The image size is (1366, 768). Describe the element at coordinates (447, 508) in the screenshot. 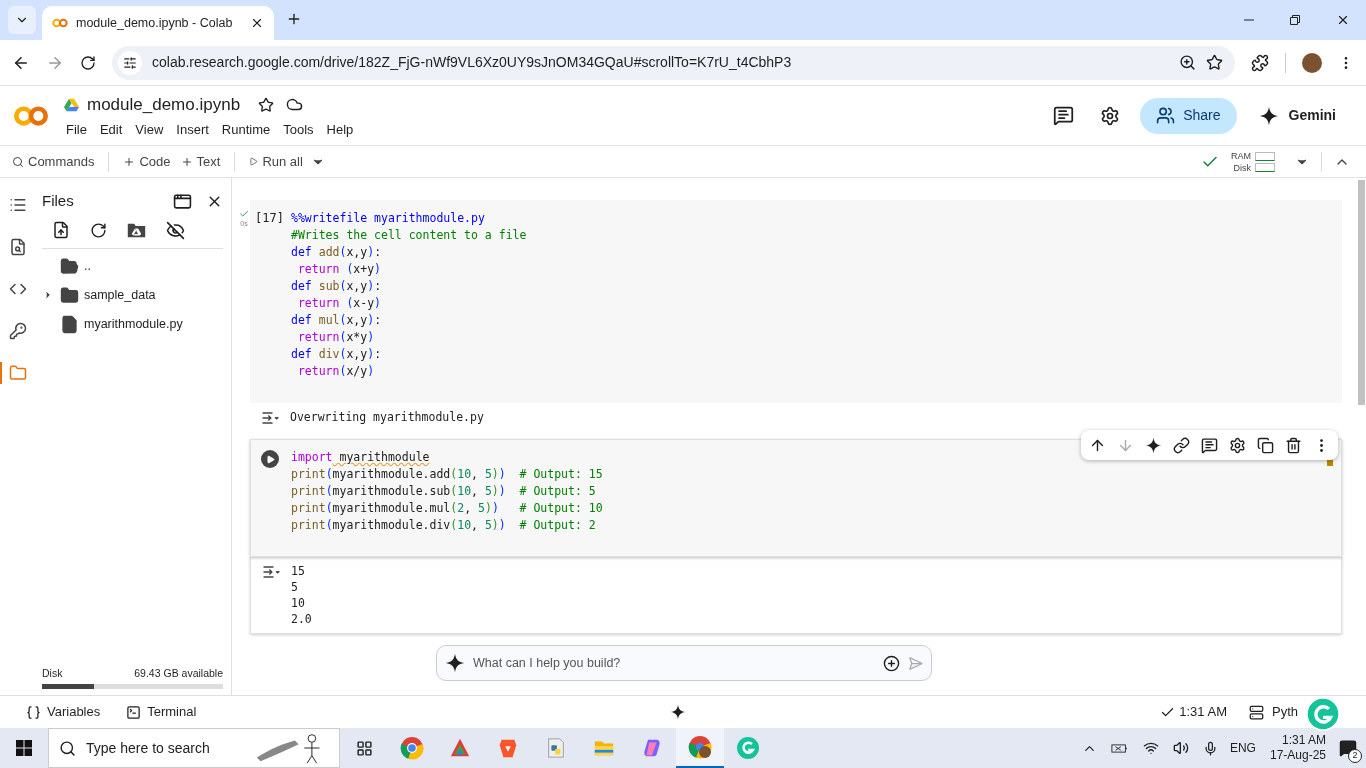

I see `code-line: print(myarithmodule.mul(2, 5)) # Output: 10` at that location.